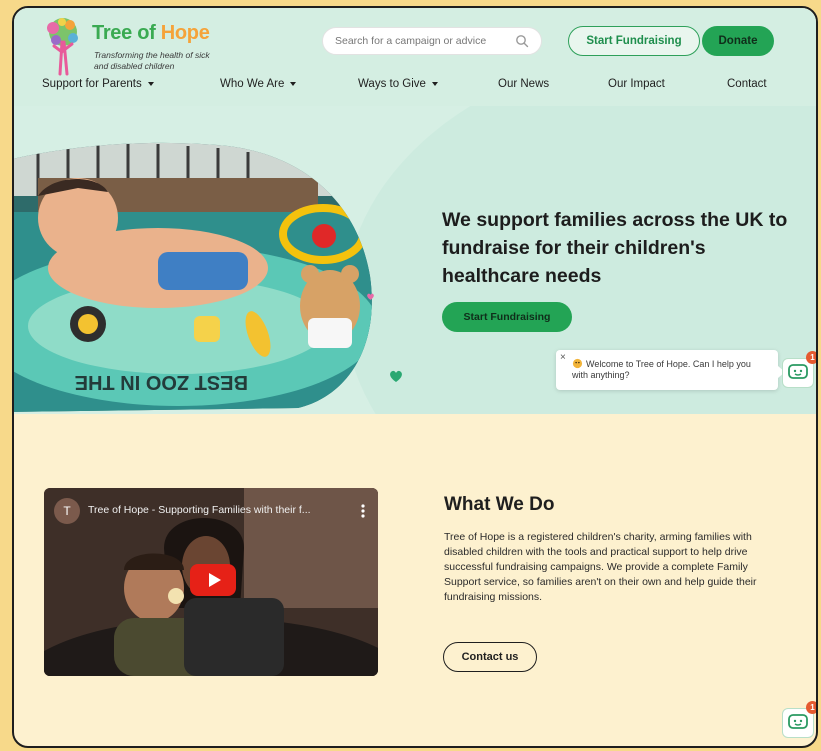 The height and width of the screenshot is (751, 821). What do you see at coordinates (363, 511) in the screenshot?
I see `more-options-icon` at bounding box center [363, 511].